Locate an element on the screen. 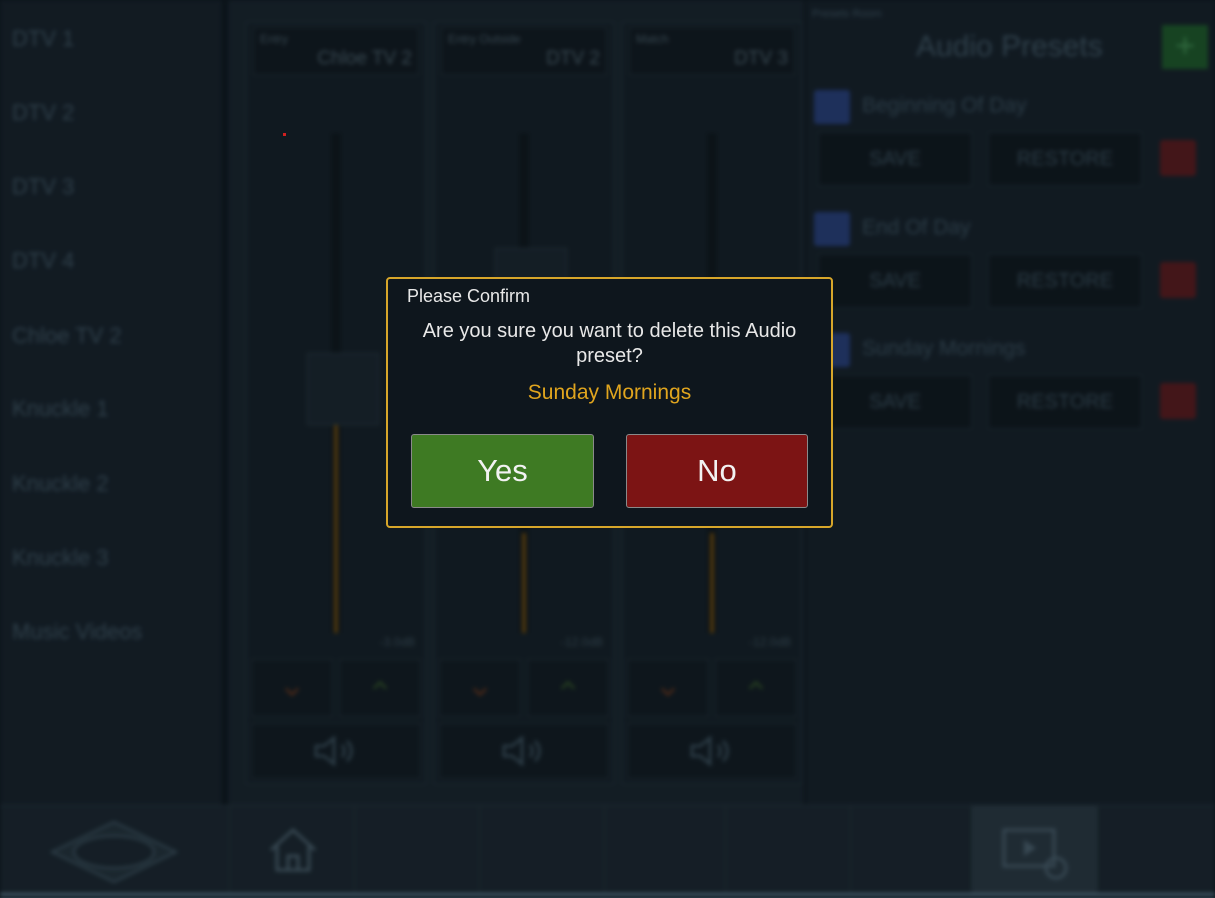 The image size is (1215, 898). no-button: No is located at coordinates (717, 471).